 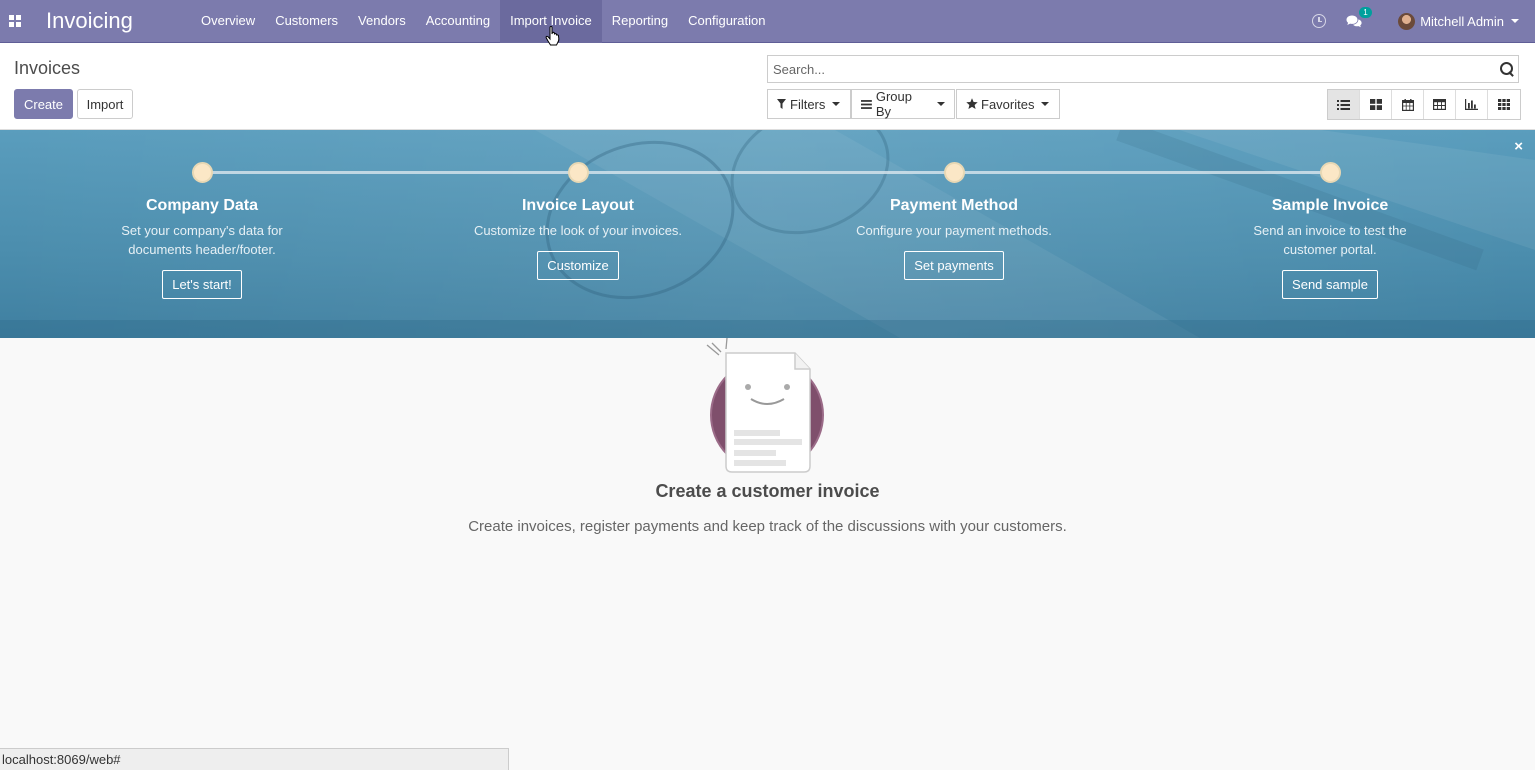 I want to click on close-icon: ×, so click(x=1518, y=146).